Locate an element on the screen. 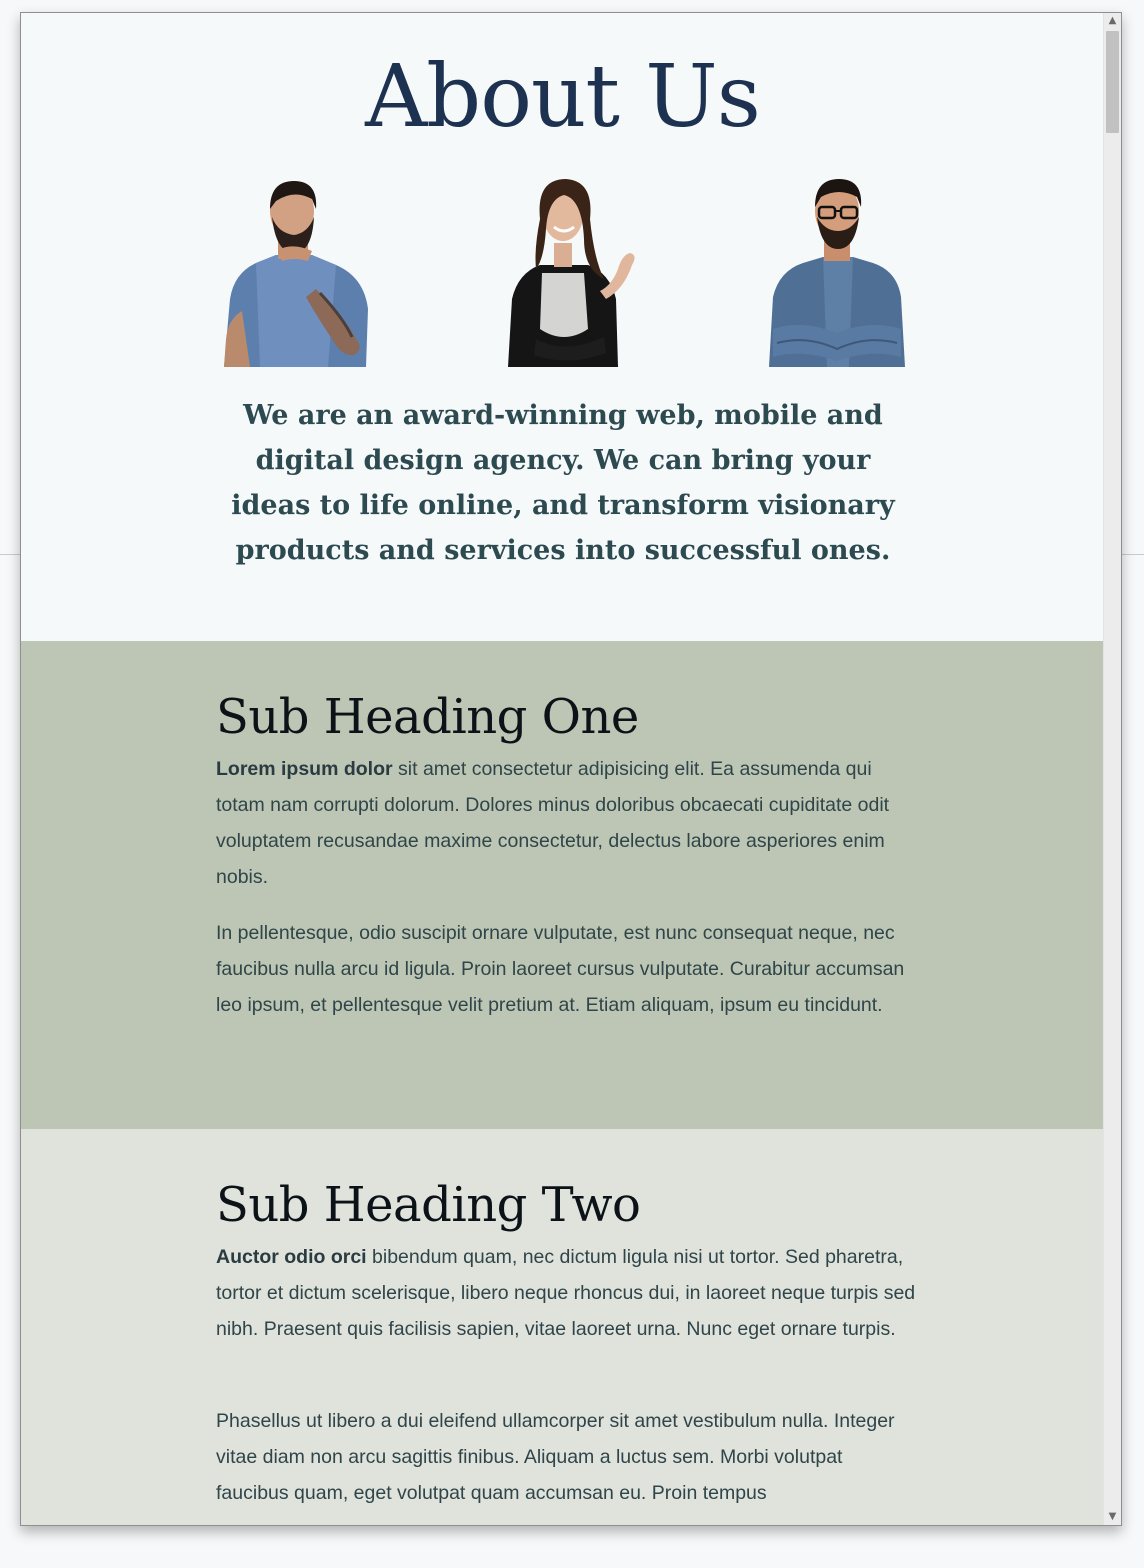 This screenshot has height=1568, width=1144. page-divider-right is located at coordinates (1132, 554).